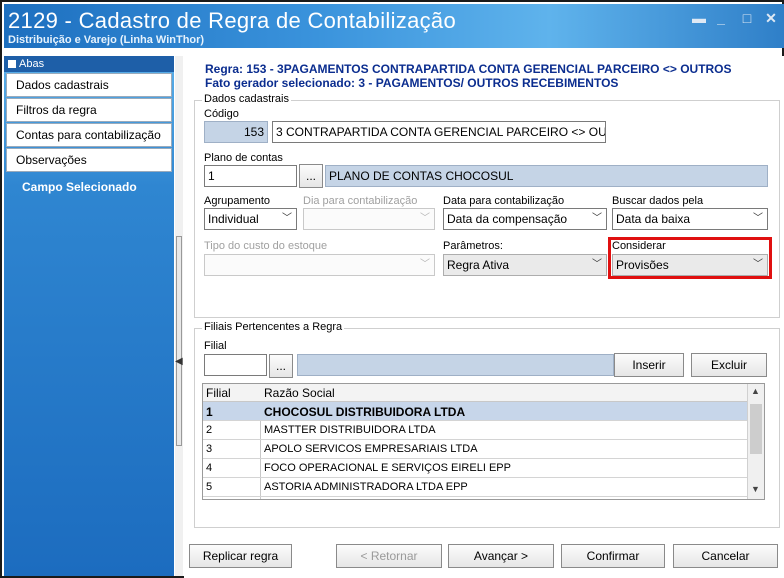  What do you see at coordinates (235, 365) in the screenshot?
I see `filial-field` at bounding box center [235, 365].